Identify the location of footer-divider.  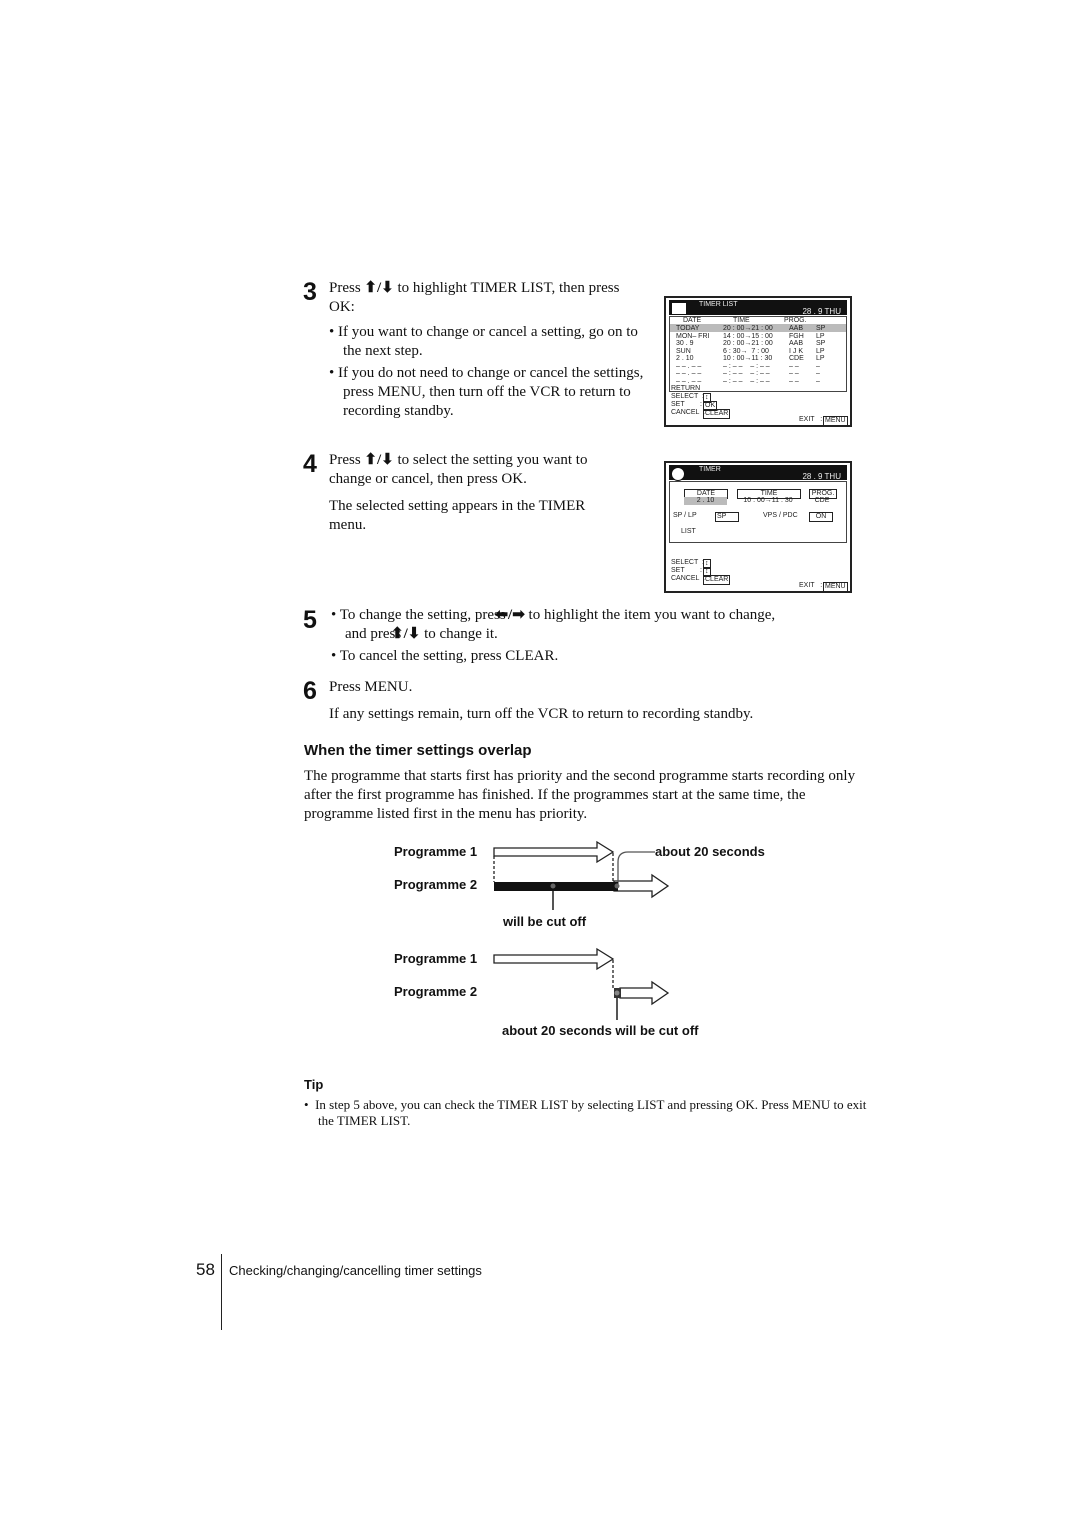
(221, 1292).